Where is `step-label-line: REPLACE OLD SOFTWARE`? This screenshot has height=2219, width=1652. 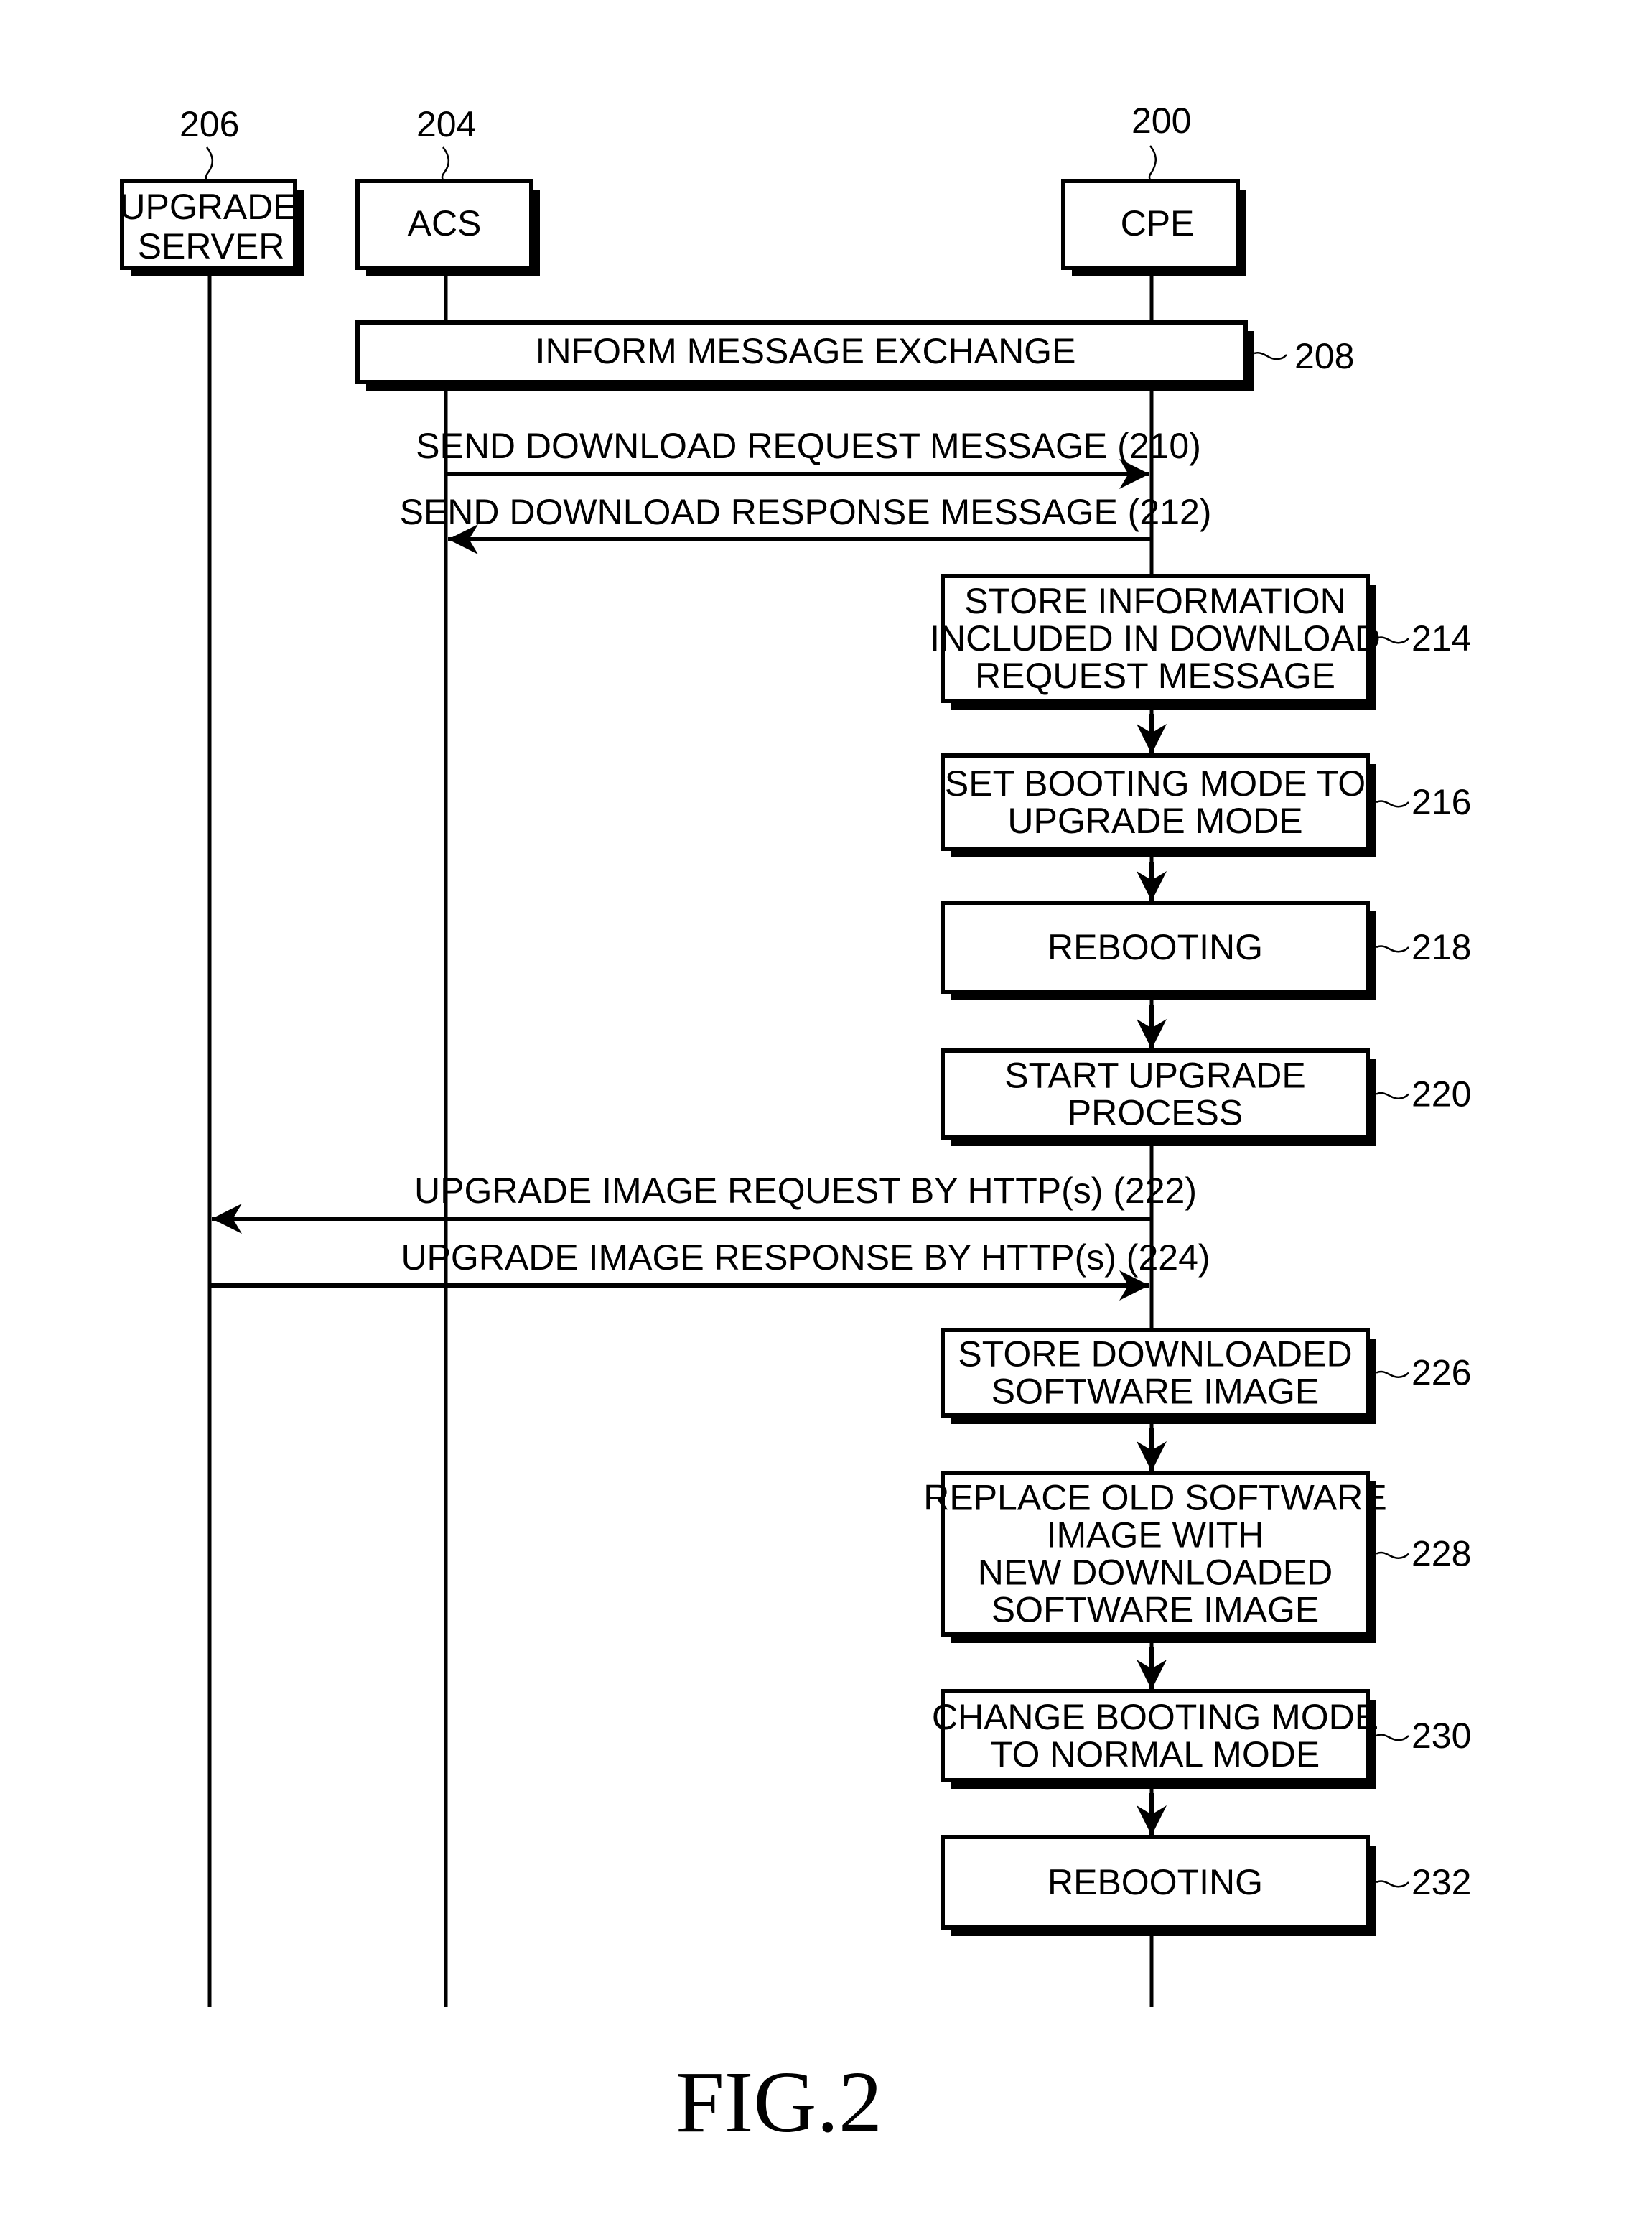 step-label-line: REPLACE OLD SOFTWARE is located at coordinates (1154, 1498).